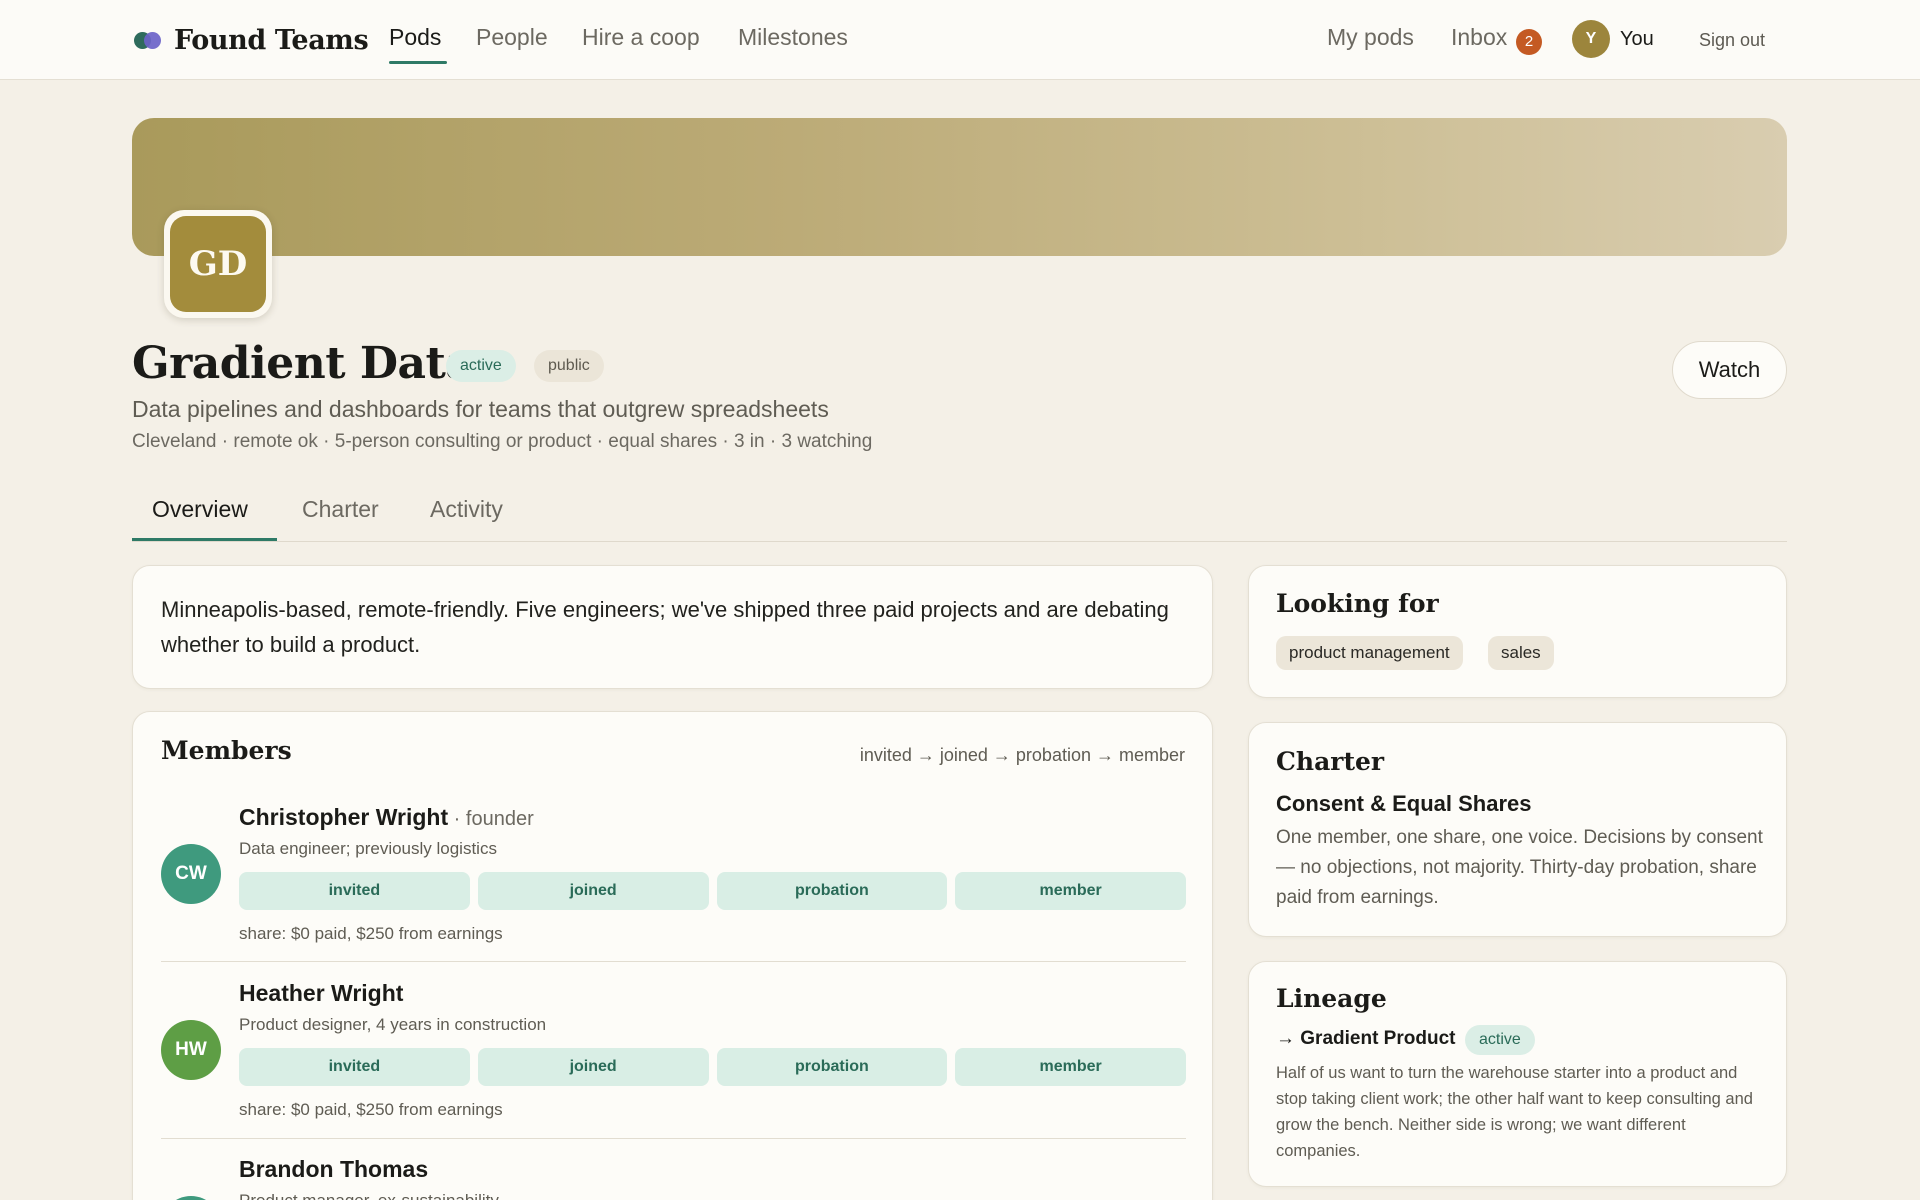  I want to click on members-stage-legend: invited → joined → probation → member, so click(1022, 755).